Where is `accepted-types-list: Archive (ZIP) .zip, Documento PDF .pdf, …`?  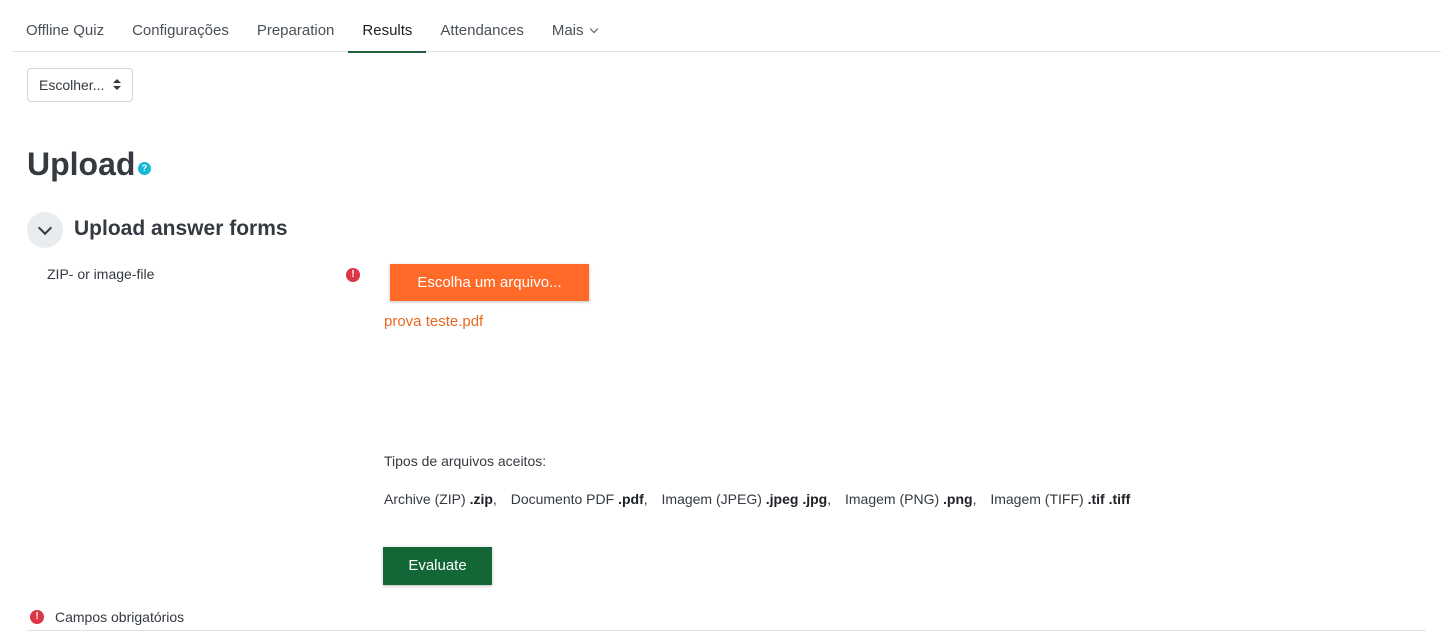 accepted-types-list: Archive (ZIP) .zip, Documento PDF .pdf, … is located at coordinates (762, 499).